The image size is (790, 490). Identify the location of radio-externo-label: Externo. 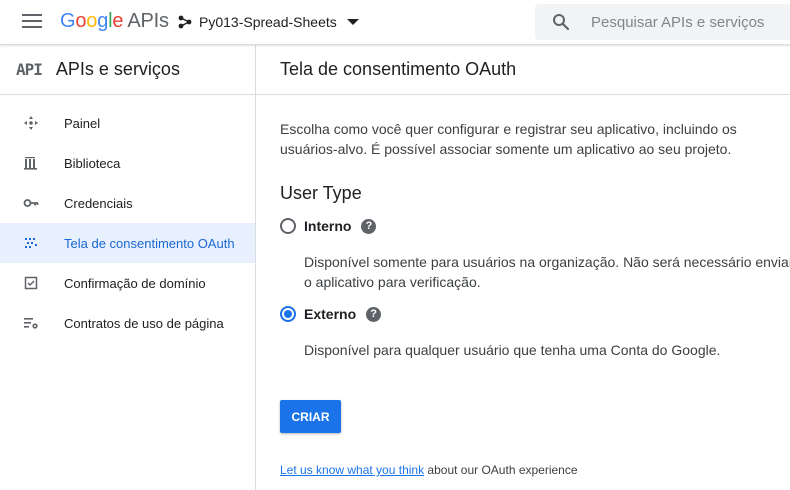
(330, 314).